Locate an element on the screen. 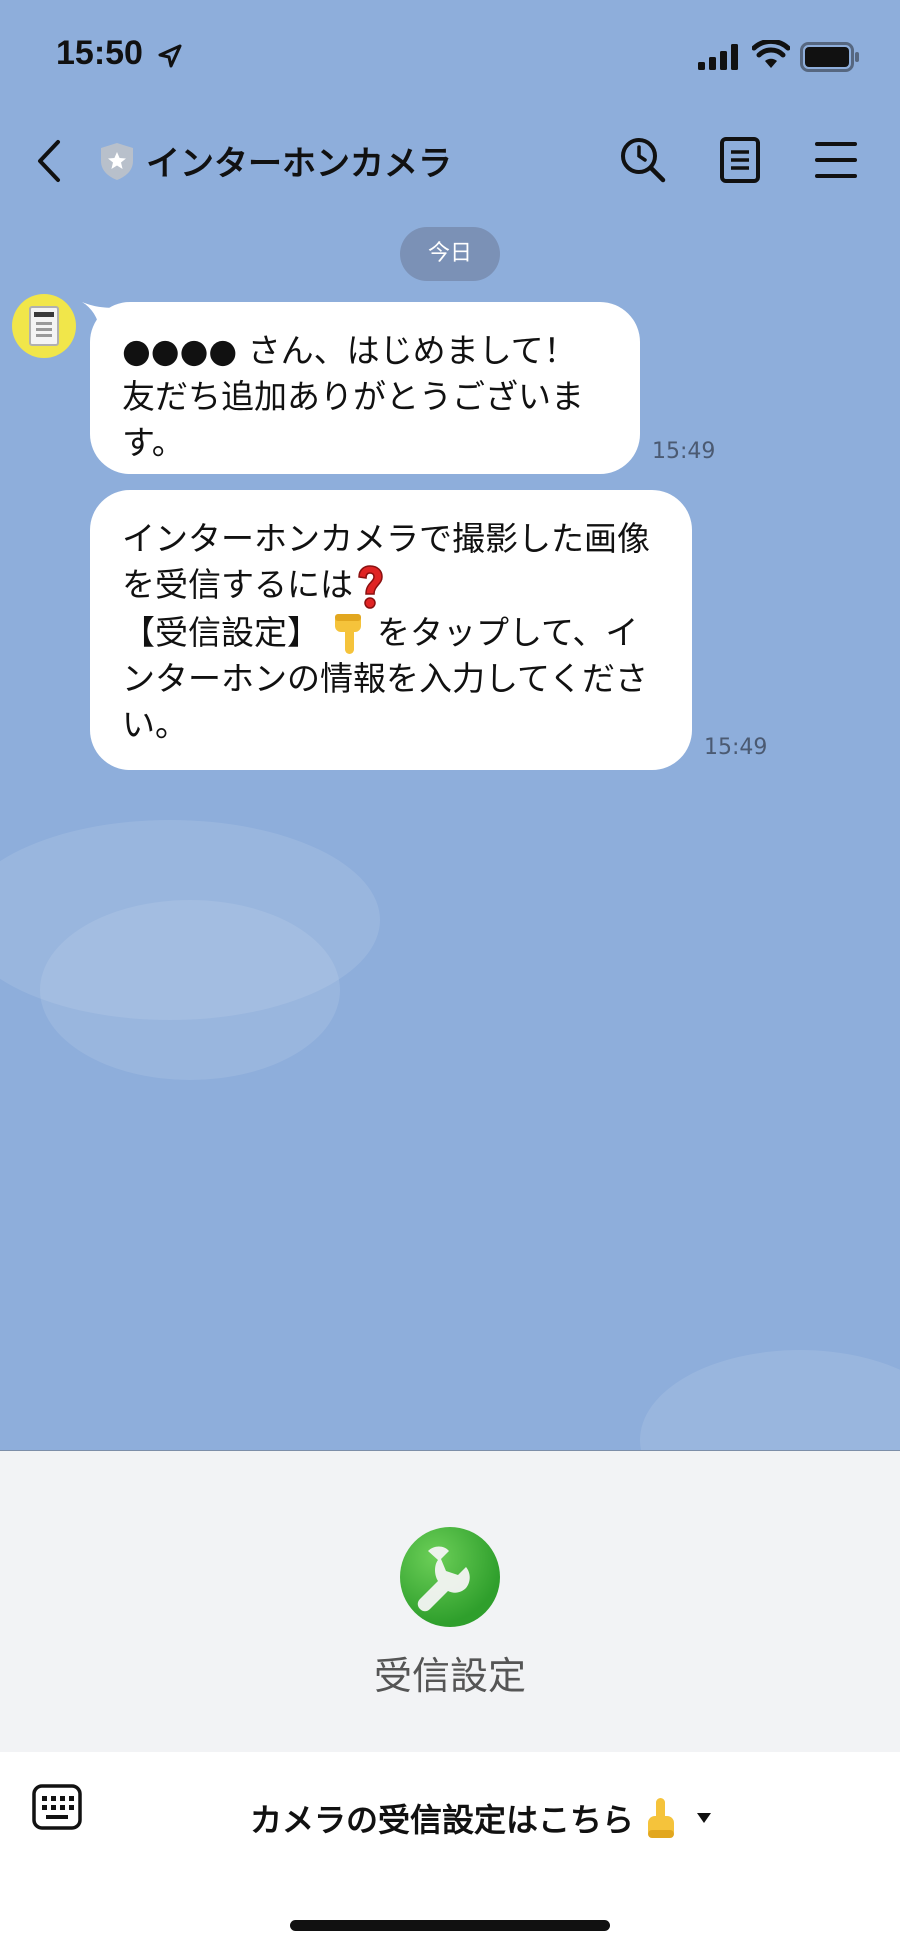  menu-icon is located at coordinates (836, 160).